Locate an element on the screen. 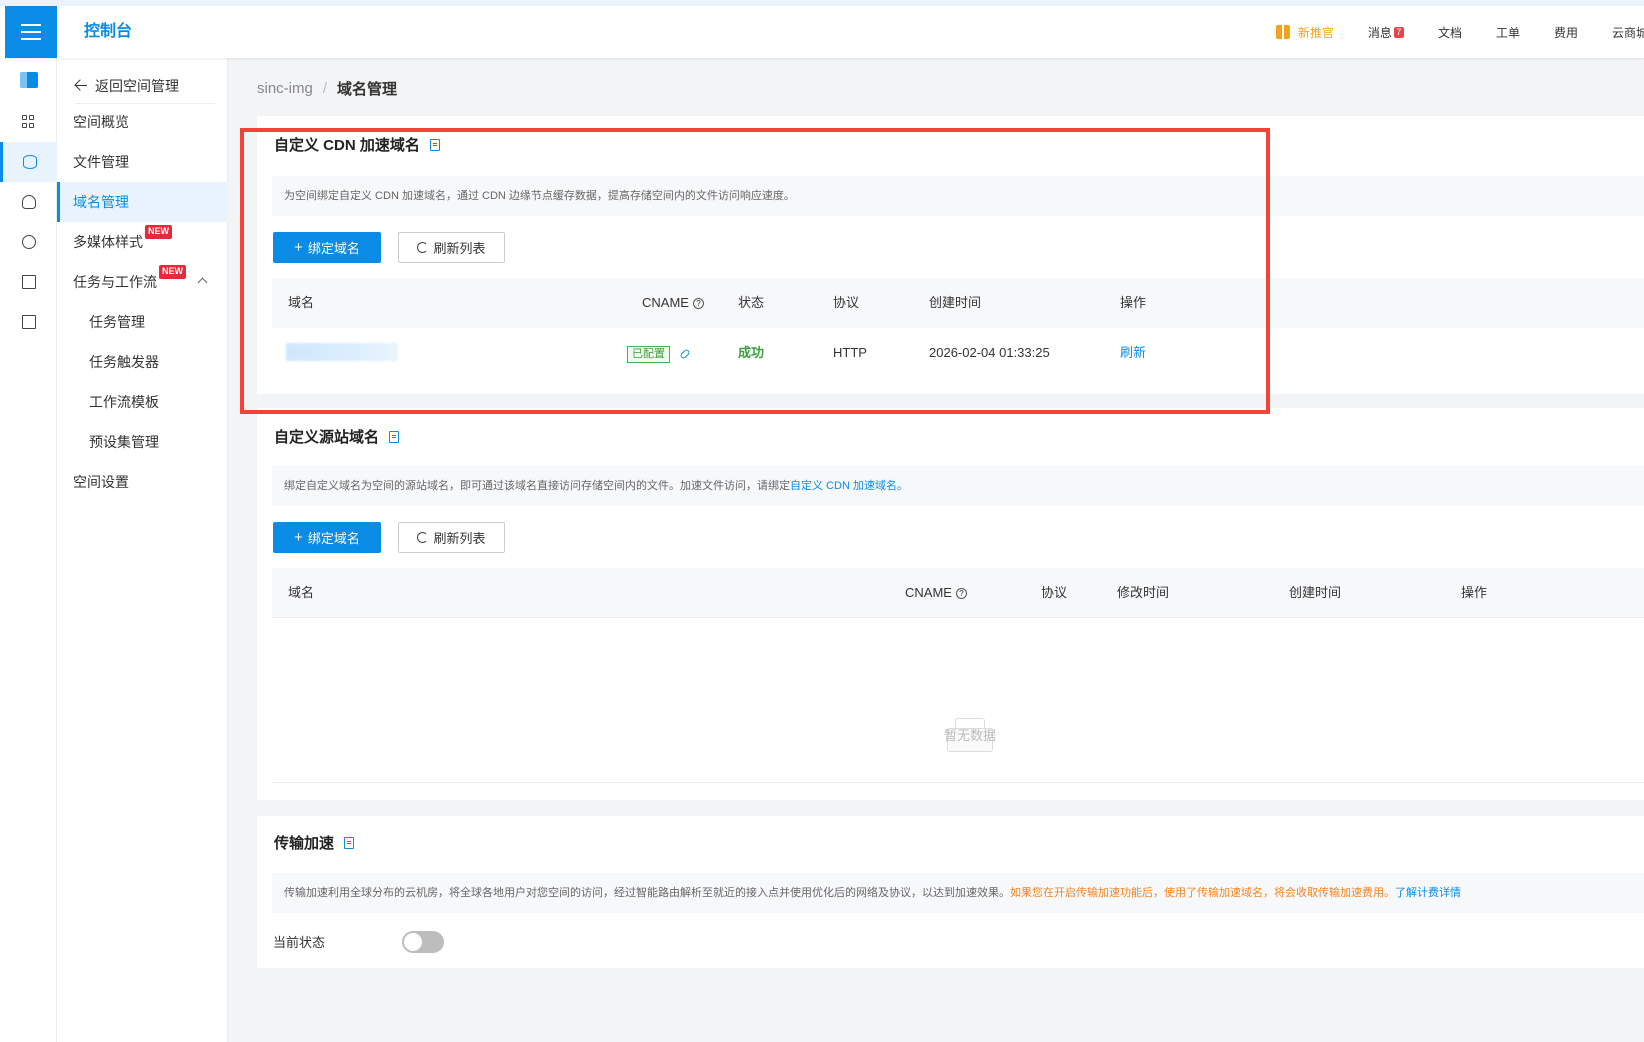 The image size is (1644, 1042). breadcrumb-current: 域名管理 is located at coordinates (367, 89).